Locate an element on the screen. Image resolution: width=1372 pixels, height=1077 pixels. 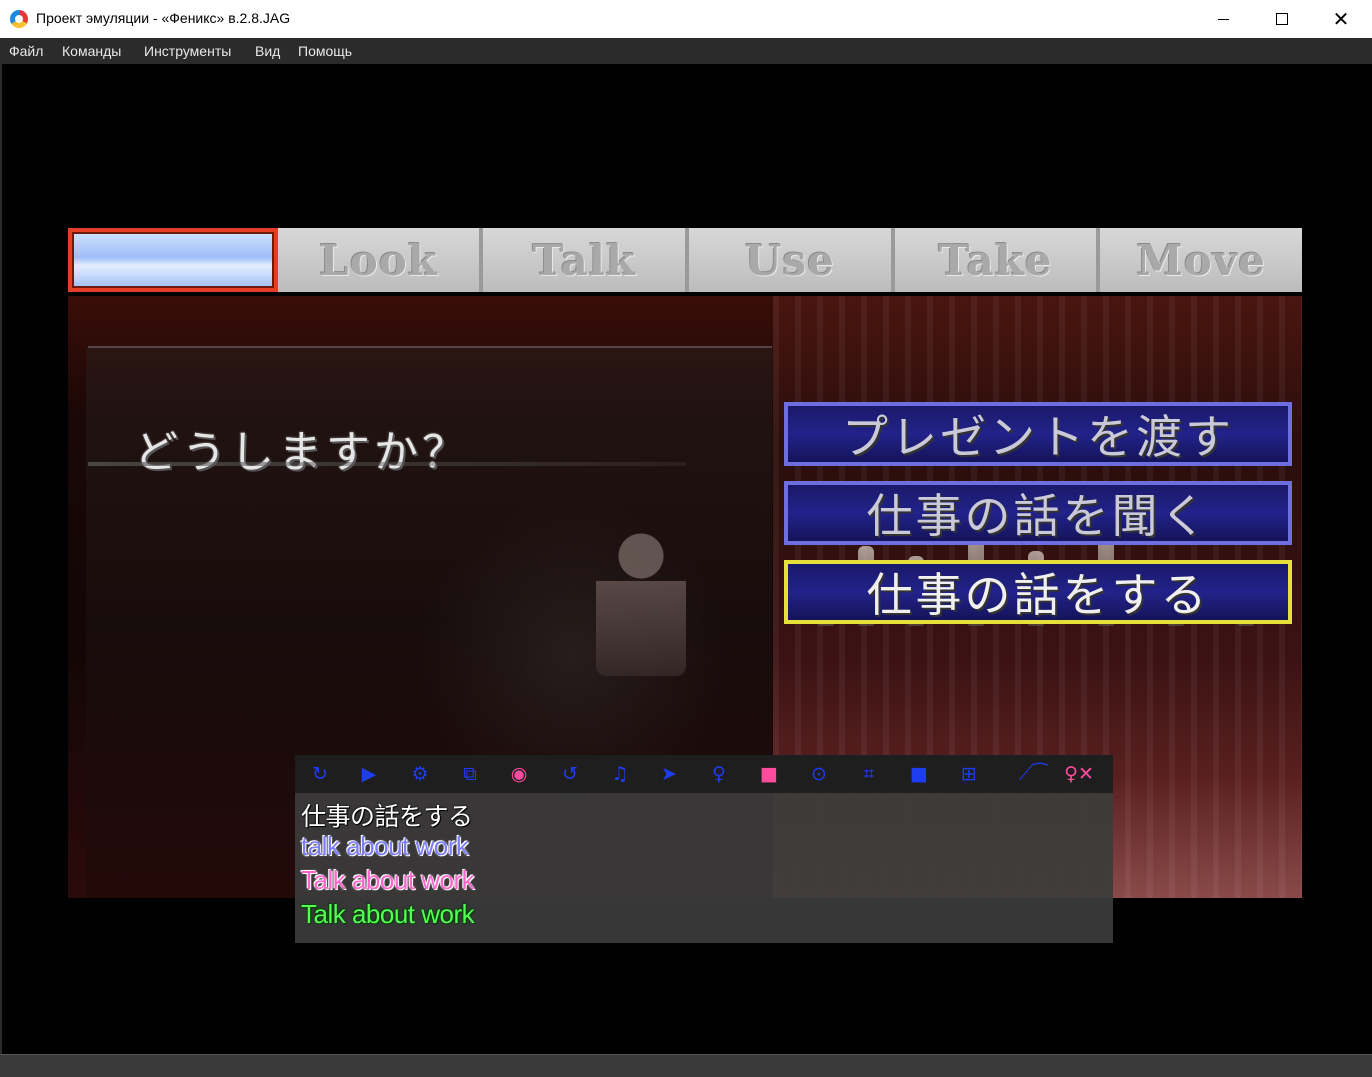
lock-icon: ■ is located at coordinates (769, 774).